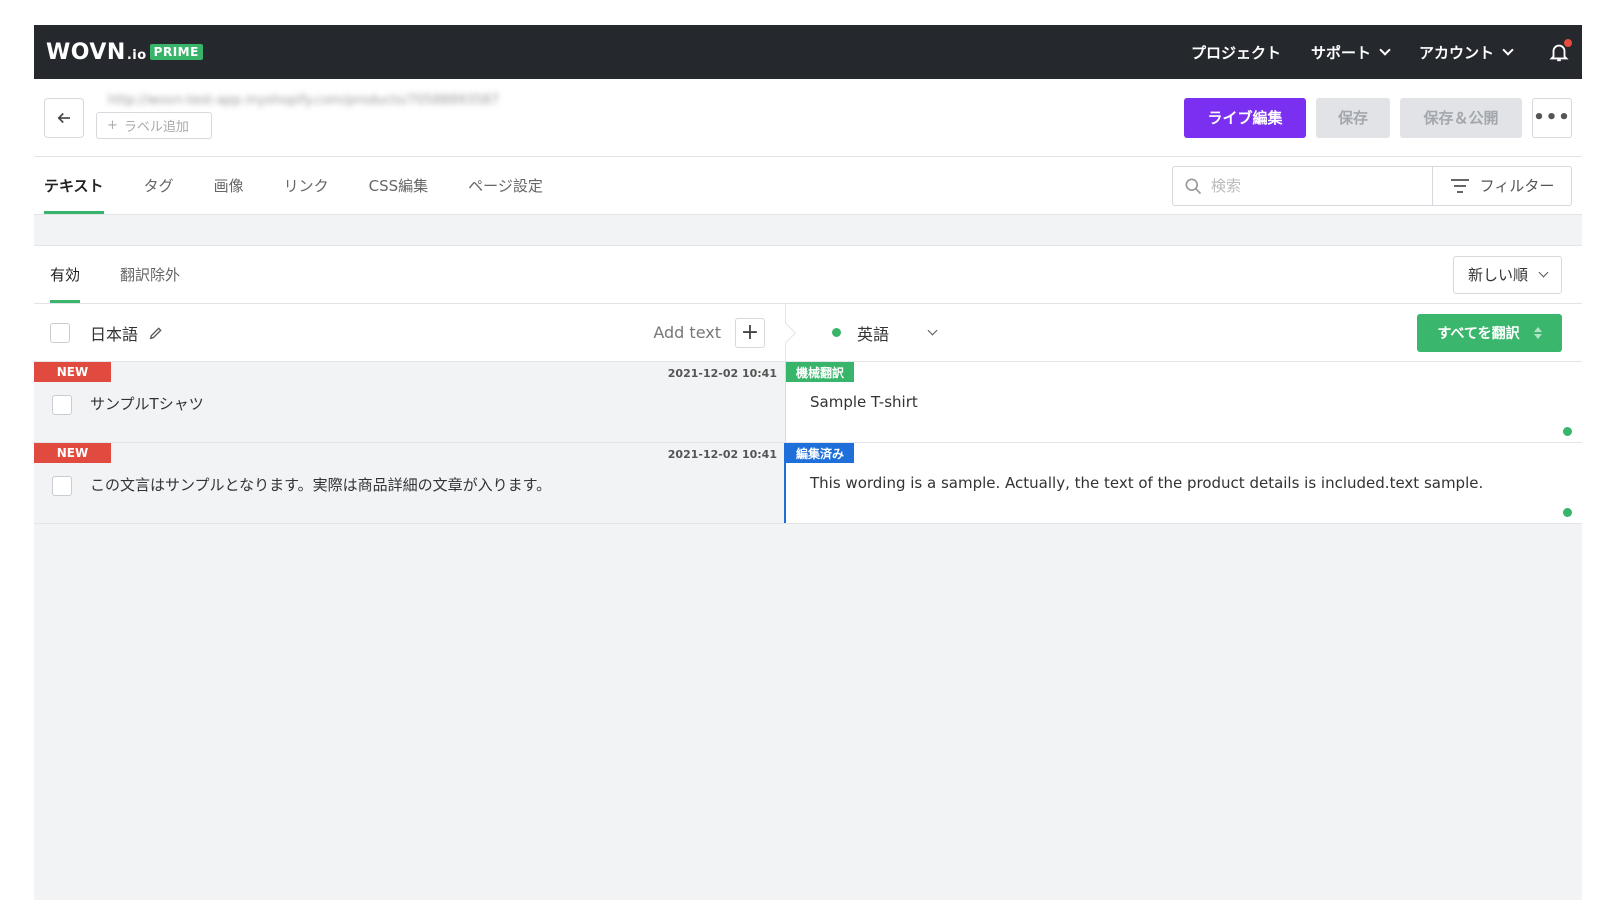 Image resolution: width=1600 pixels, height=900 pixels. Describe the element at coordinates (159, 185) in the screenshot. I see `tab-tags: タグ` at that location.